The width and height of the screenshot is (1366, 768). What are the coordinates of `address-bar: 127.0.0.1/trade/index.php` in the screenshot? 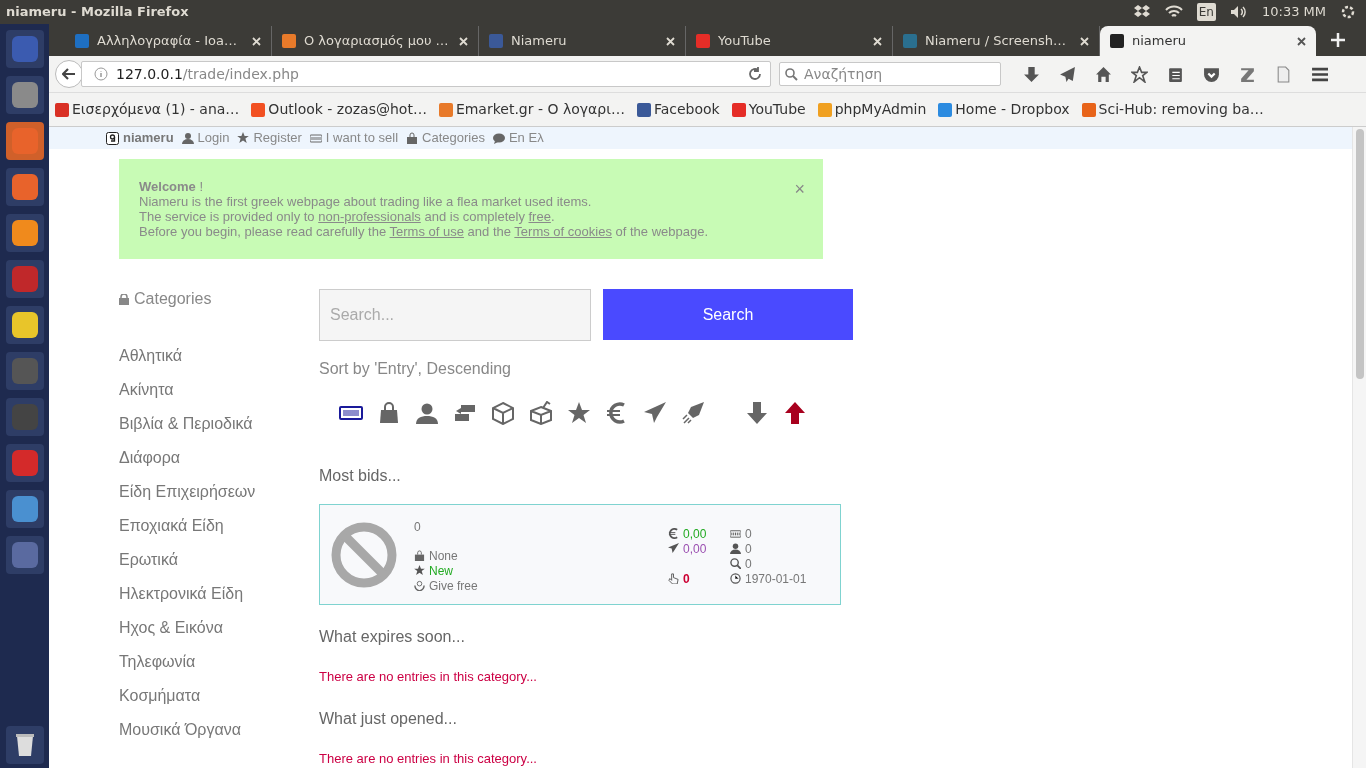 It's located at (426, 74).